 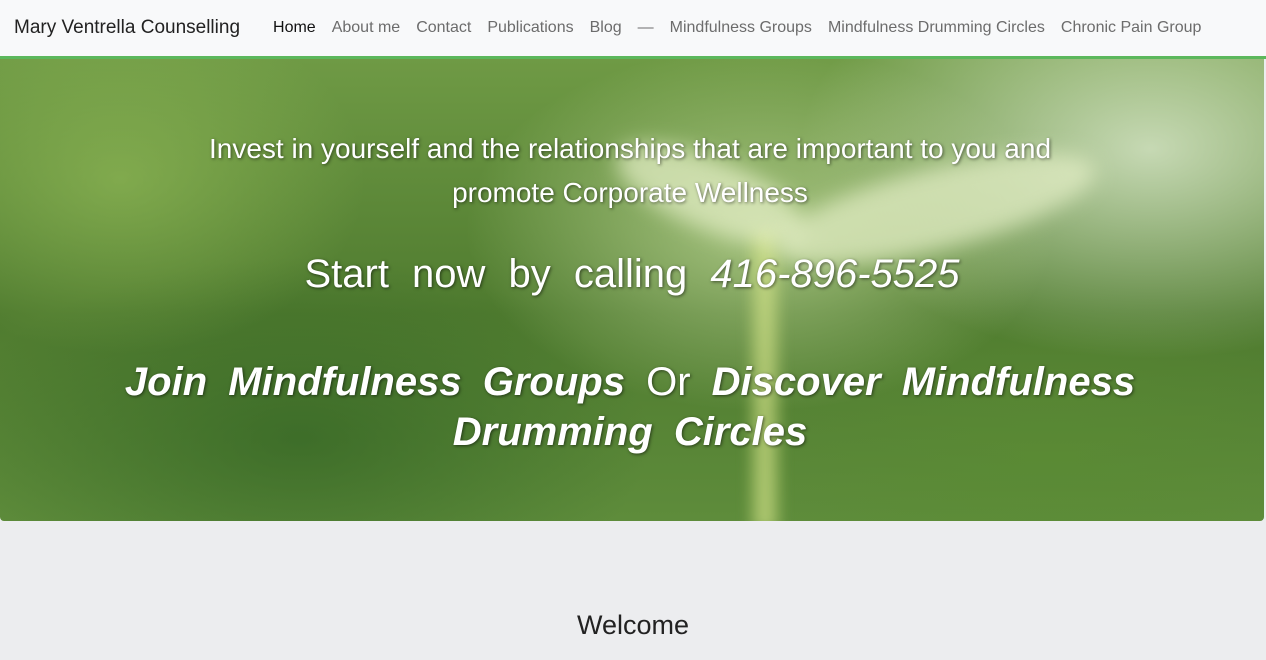 What do you see at coordinates (375, 382) in the screenshot?
I see `join-mindfulness-groups-link: Join Mindfulness Groups` at bounding box center [375, 382].